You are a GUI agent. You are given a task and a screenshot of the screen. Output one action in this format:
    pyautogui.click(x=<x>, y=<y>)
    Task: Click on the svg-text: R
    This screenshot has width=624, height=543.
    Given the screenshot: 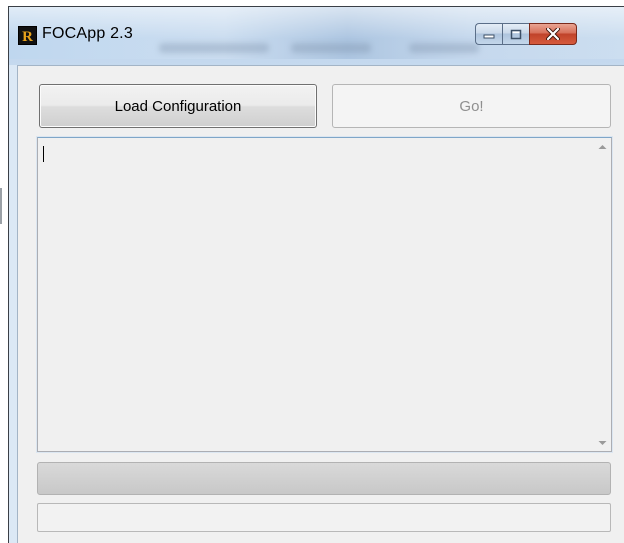 What is the action you would take?
    pyautogui.click(x=27, y=36)
    